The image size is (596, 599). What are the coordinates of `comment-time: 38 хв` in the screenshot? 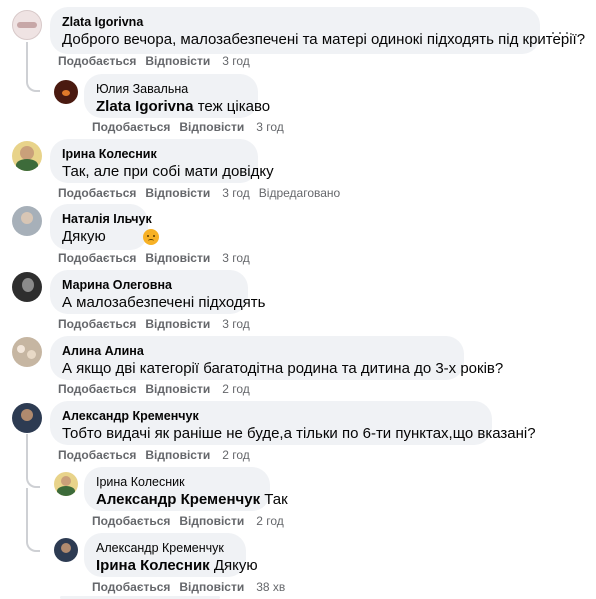 It's located at (270, 587).